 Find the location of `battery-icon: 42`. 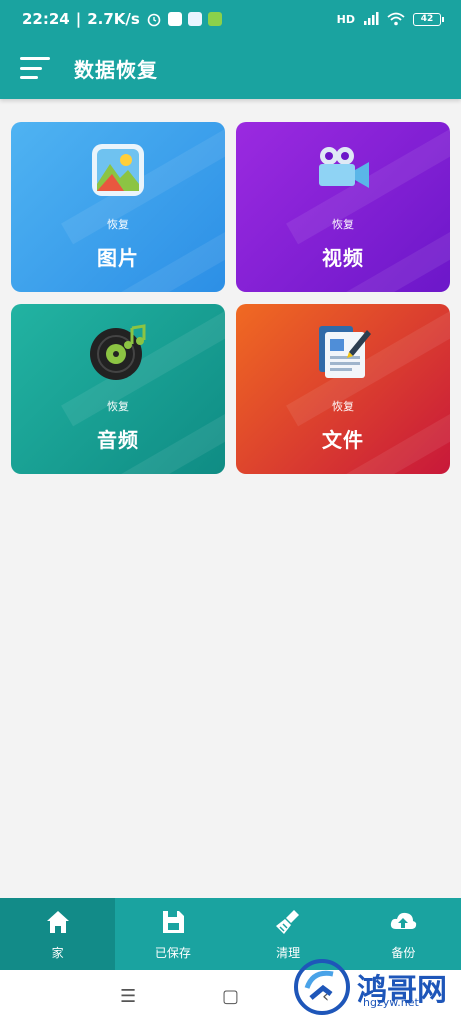

battery-icon: 42 is located at coordinates (428, 19).